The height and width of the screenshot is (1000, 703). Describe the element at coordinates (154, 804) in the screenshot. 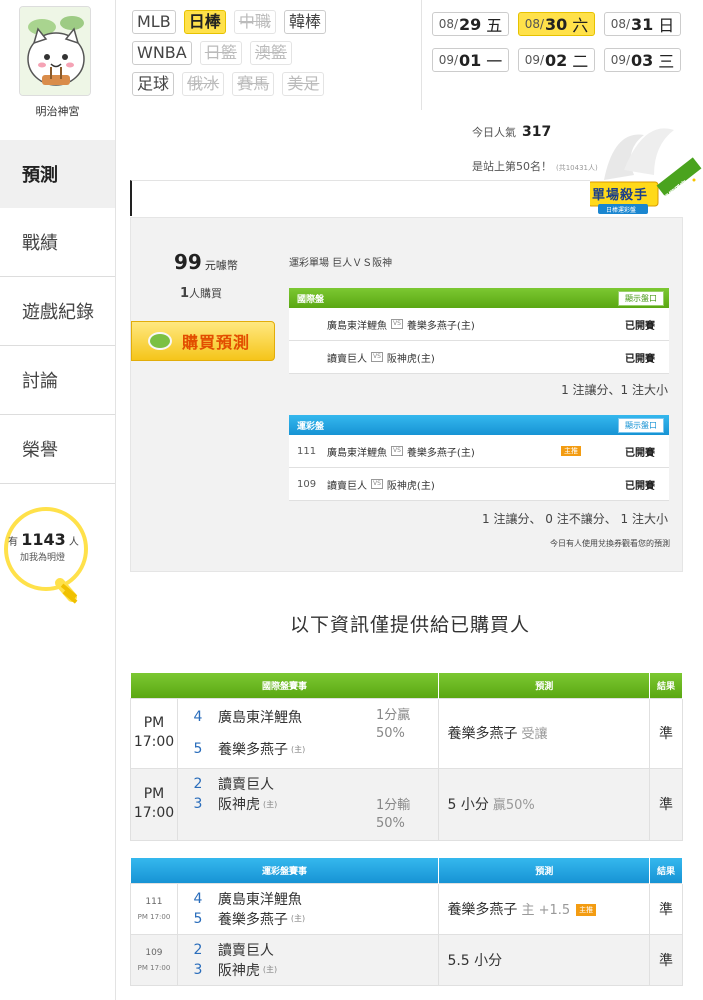

I see `game-time: PM 17:00` at that location.